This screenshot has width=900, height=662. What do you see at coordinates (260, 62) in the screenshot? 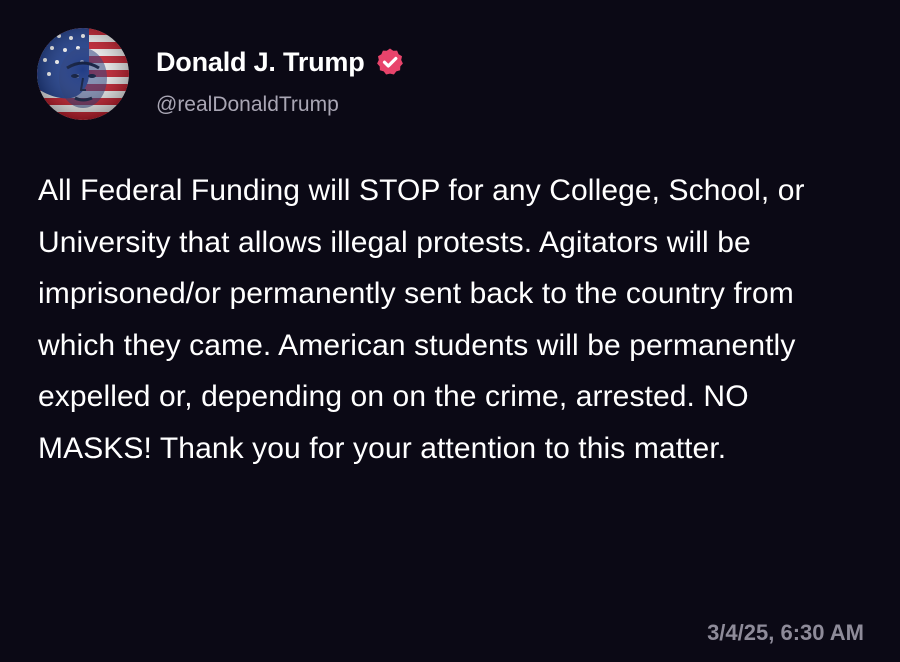
I see `author-name: Donald J. Trump` at bounding box center [260, 62].